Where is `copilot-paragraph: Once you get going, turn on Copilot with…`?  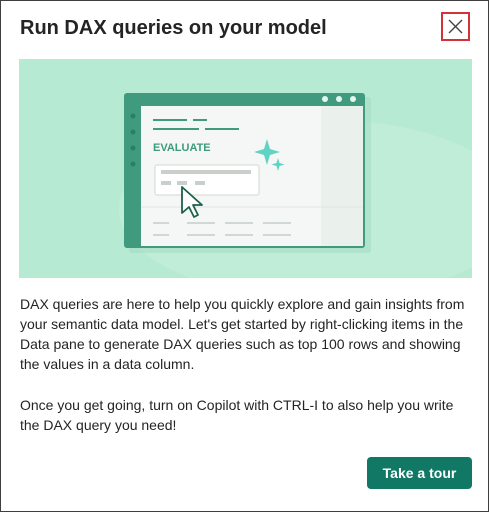 copilot-paragraph: Once you get going, turn on Copilot with… is located at coordinates (237, 415).